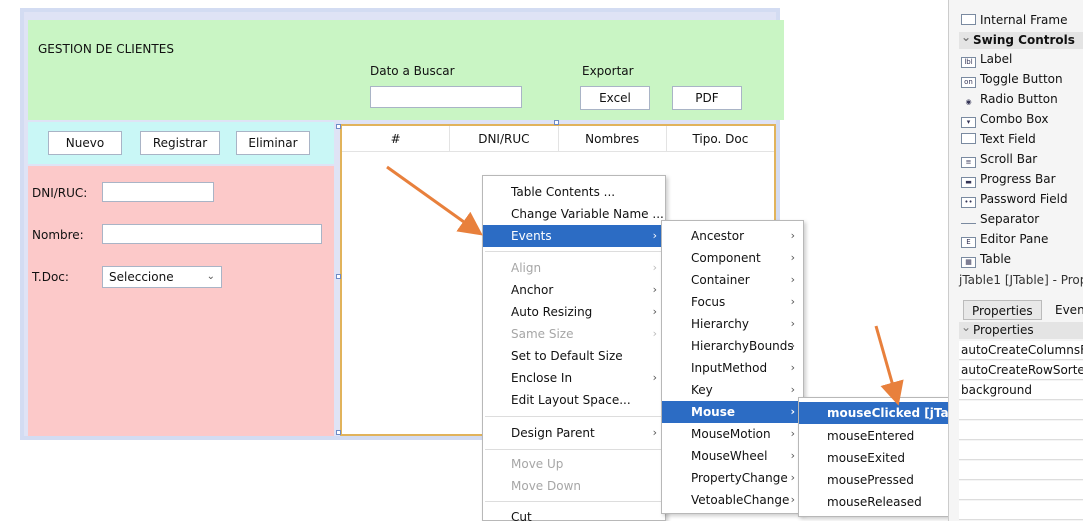 This screenshot has height=521, width=1083. What do you see at coordinates (574, 513) in the screenshot?
I see `menu-item-cut: Cut` at bounding box center [574, 513].